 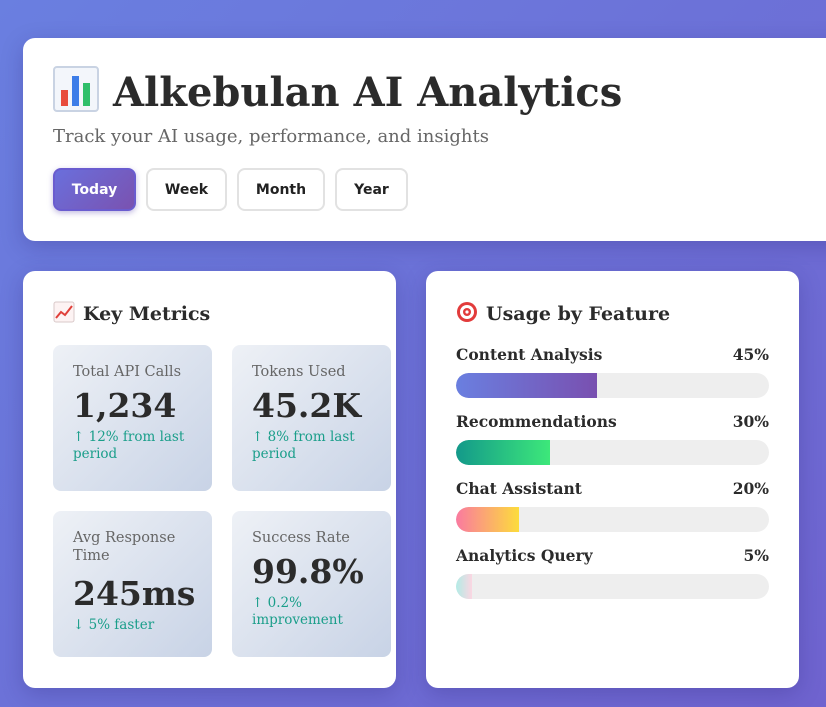 I want to click on metric-label: Avg Response Time, so click(x=124, y=547).